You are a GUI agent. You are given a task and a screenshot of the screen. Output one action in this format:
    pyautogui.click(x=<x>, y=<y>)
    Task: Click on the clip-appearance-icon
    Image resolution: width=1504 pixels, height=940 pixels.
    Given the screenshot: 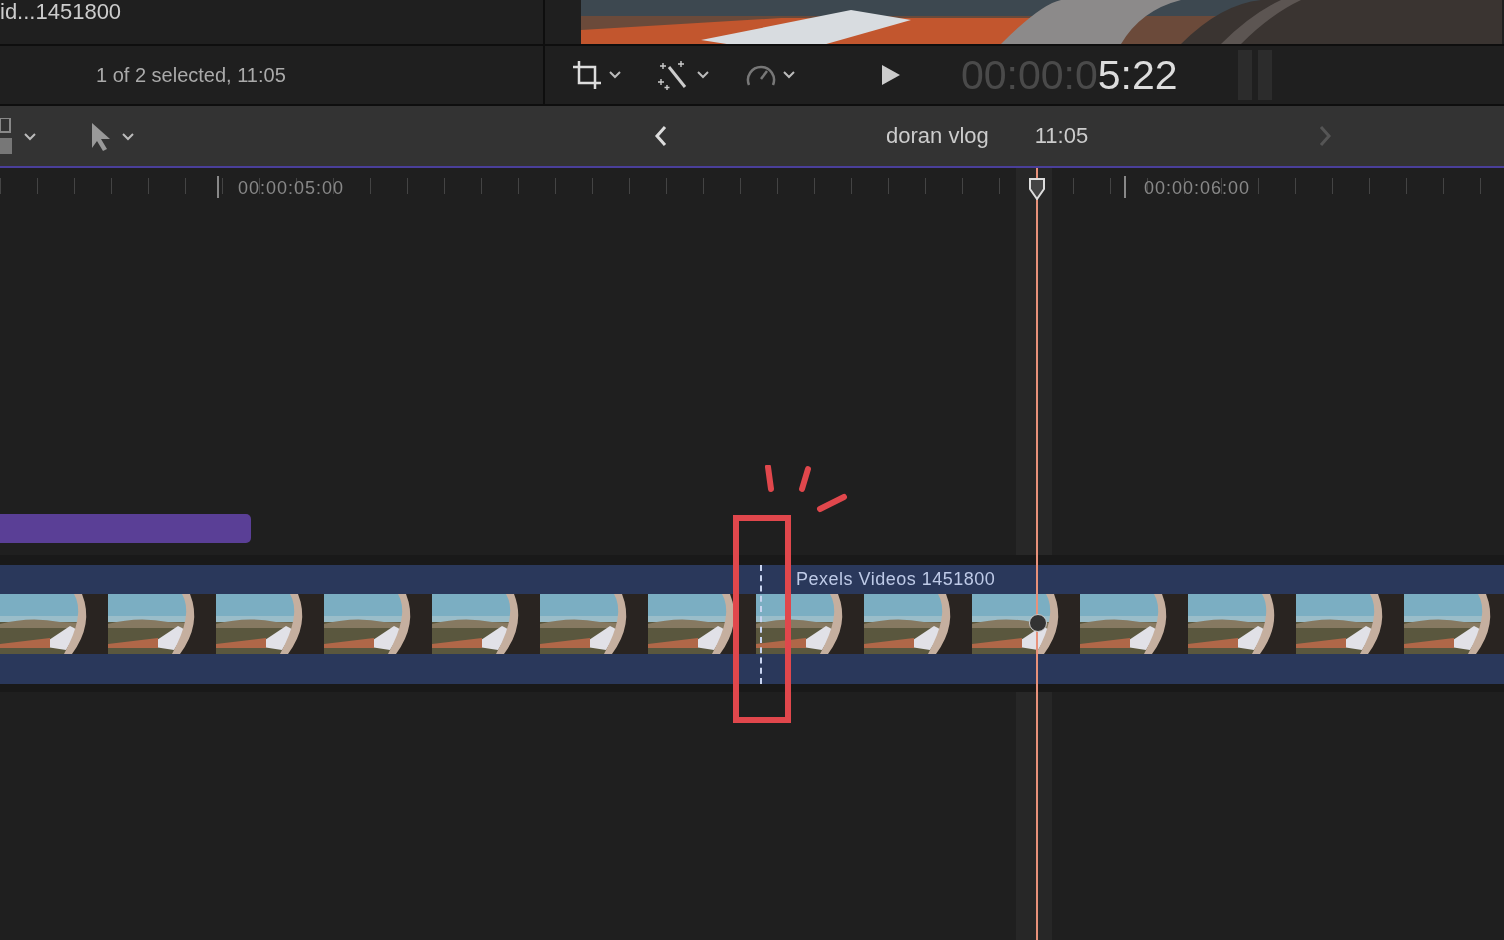 What is the action you would take?
    pyautogui.click(x=7, y=136)
    